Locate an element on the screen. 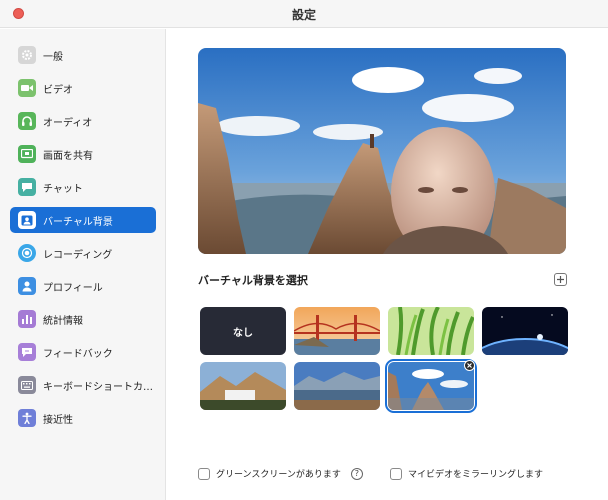  sidebar-item-general: 一般 is located at coordinates (83, 55).